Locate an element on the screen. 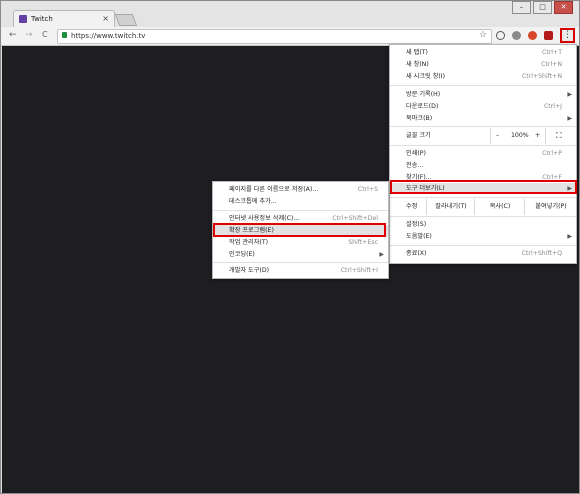 The height and width of the screenshot is (494, 580). chrome-menu-icon: ⋮ is located at coordinates (567, 35).